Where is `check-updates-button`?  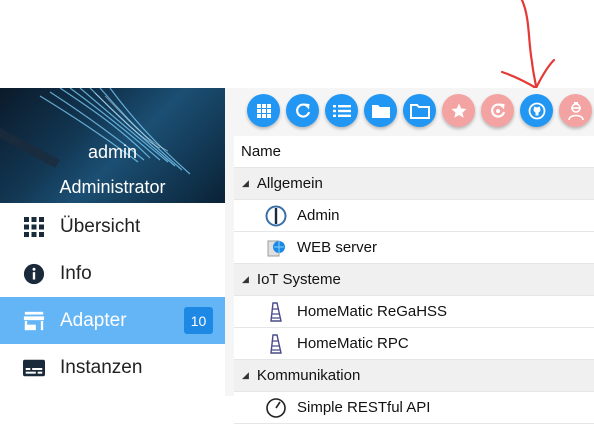 check-updates-button is located at coordinates (497, 110).